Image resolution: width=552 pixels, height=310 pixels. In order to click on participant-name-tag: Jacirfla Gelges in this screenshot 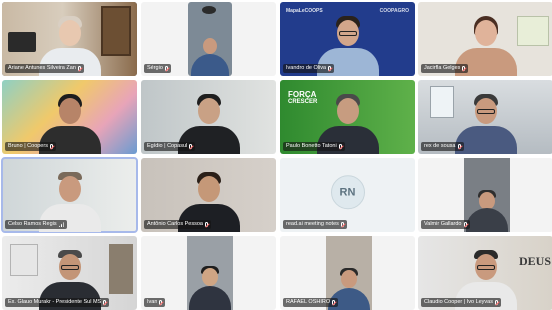, I will do `click(445, 68)`.